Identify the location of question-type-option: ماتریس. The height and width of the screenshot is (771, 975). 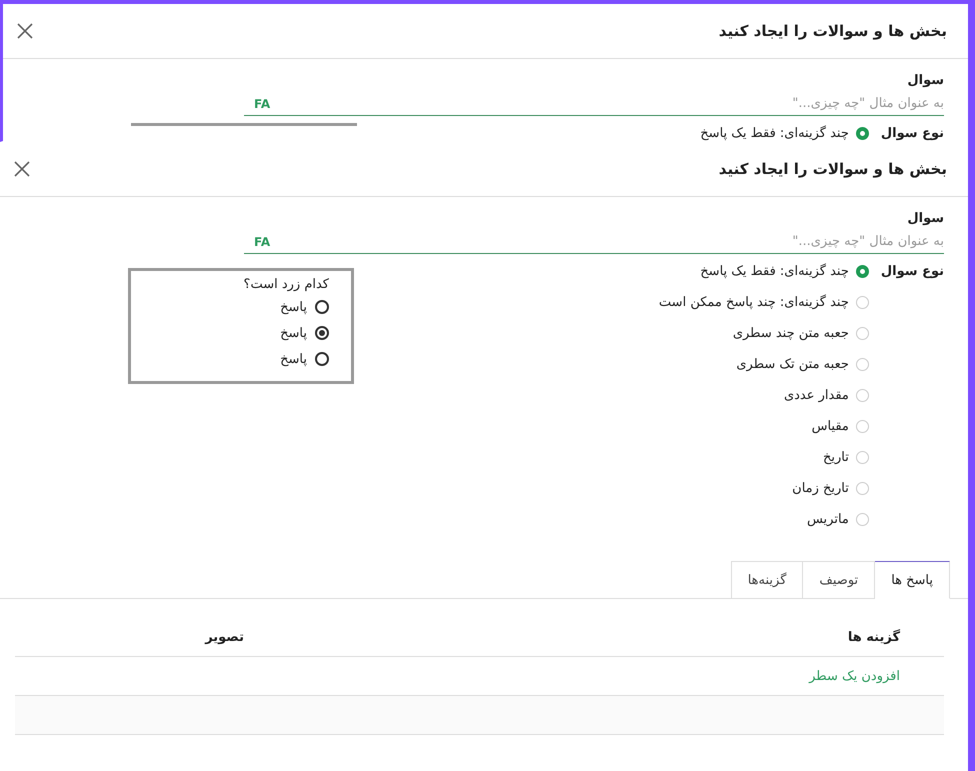
(837, 519).